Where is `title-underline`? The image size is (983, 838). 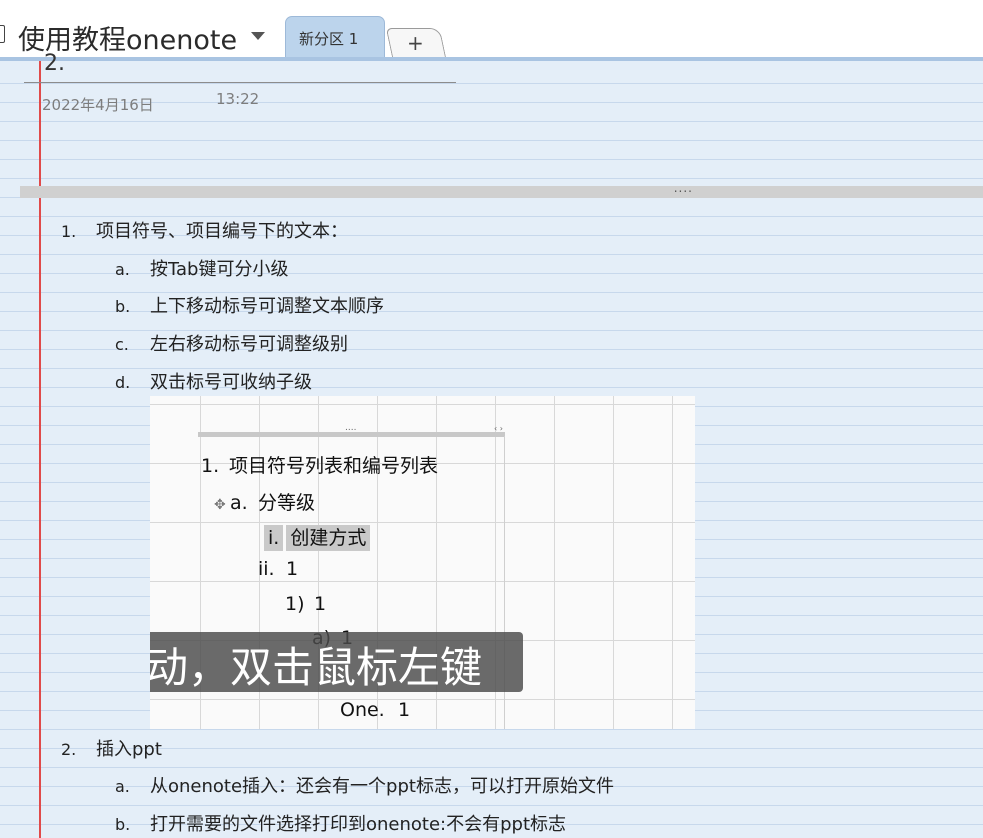 title-underline is located at coordinates (240, 82).